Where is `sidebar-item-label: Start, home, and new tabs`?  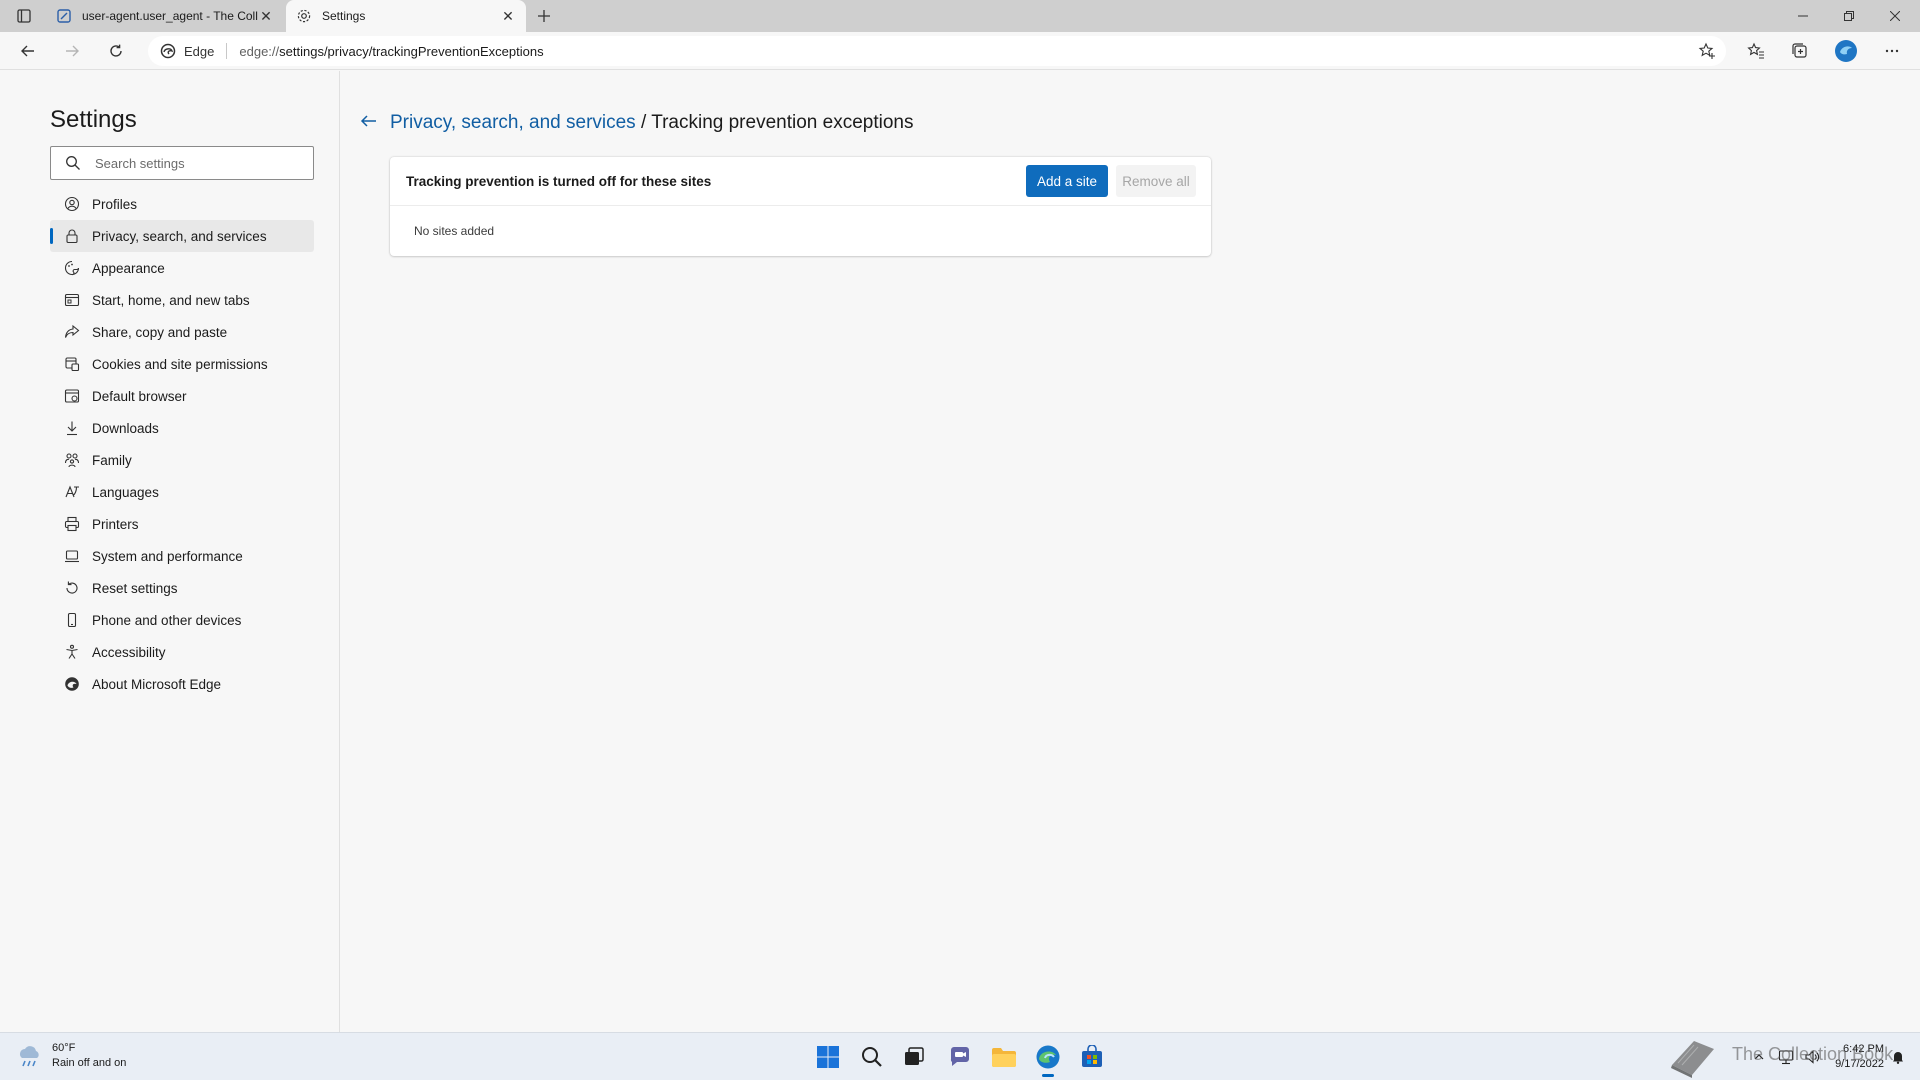
sidebar-item-label: Start, home, and new tabs is located at coordinates (171, 300).